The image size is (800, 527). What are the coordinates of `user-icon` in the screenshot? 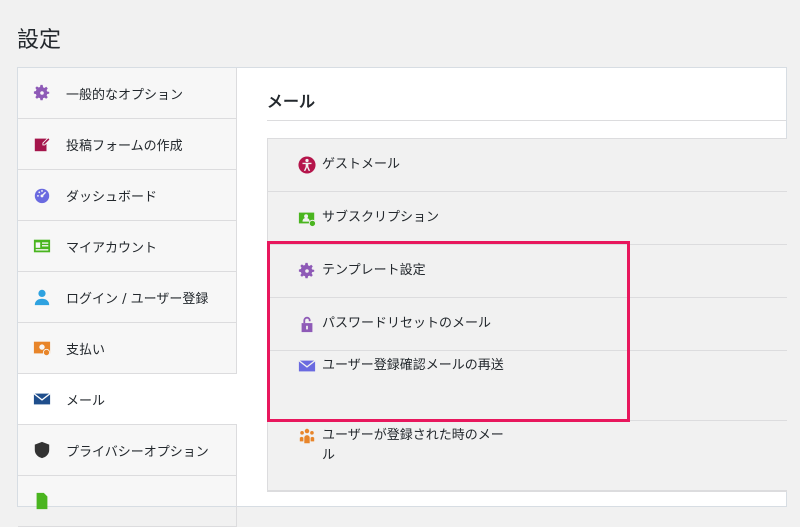 It's located at (42, 297).